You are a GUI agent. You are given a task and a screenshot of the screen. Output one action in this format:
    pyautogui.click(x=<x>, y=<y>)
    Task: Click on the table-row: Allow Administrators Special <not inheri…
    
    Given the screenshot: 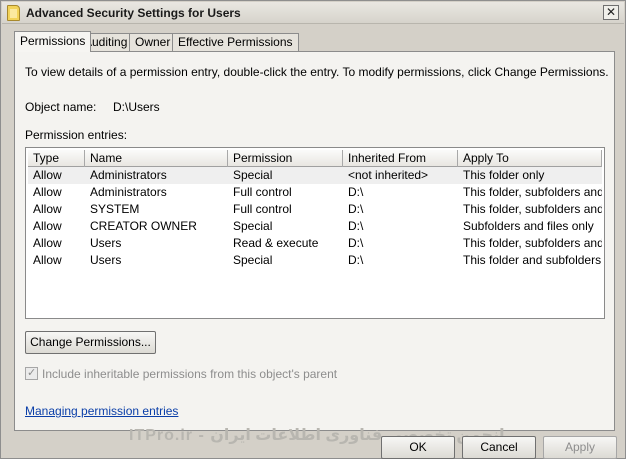 What is the action you would take?
    pyautogui.click(x=315, y=175)
    